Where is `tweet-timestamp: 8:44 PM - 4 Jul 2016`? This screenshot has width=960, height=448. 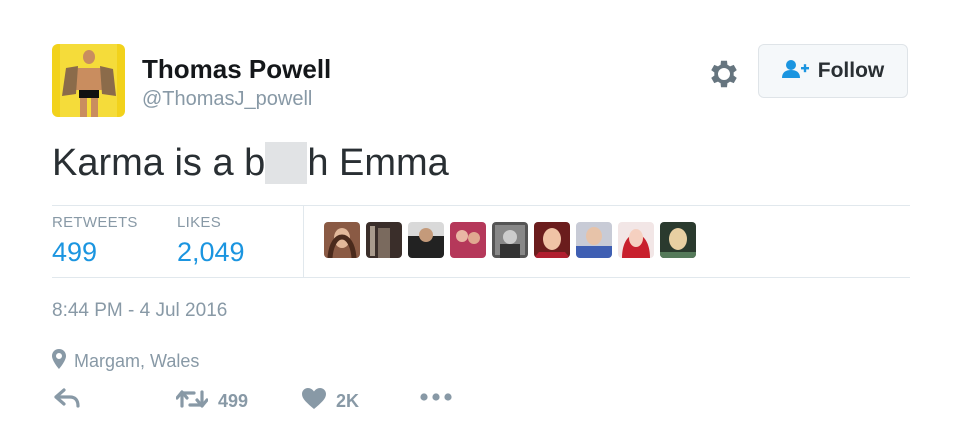
tweet-timestamp: 8:44 PM - 4 Jul 2016 is located at coordinates (139, 311).